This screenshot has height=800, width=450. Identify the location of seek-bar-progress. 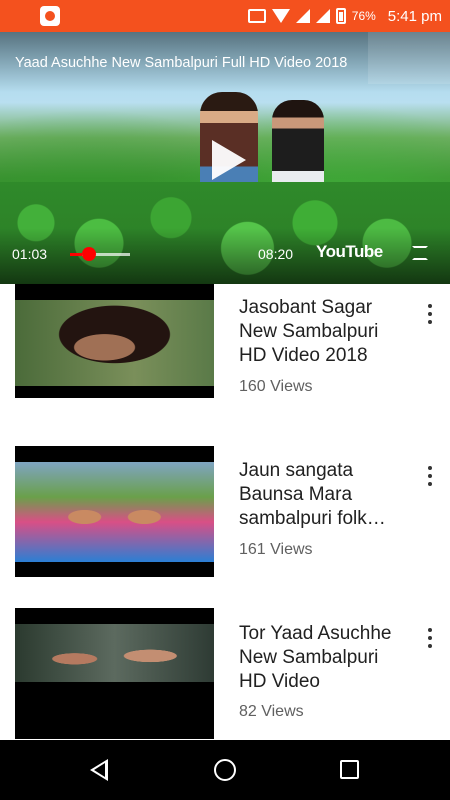
(76, 254).